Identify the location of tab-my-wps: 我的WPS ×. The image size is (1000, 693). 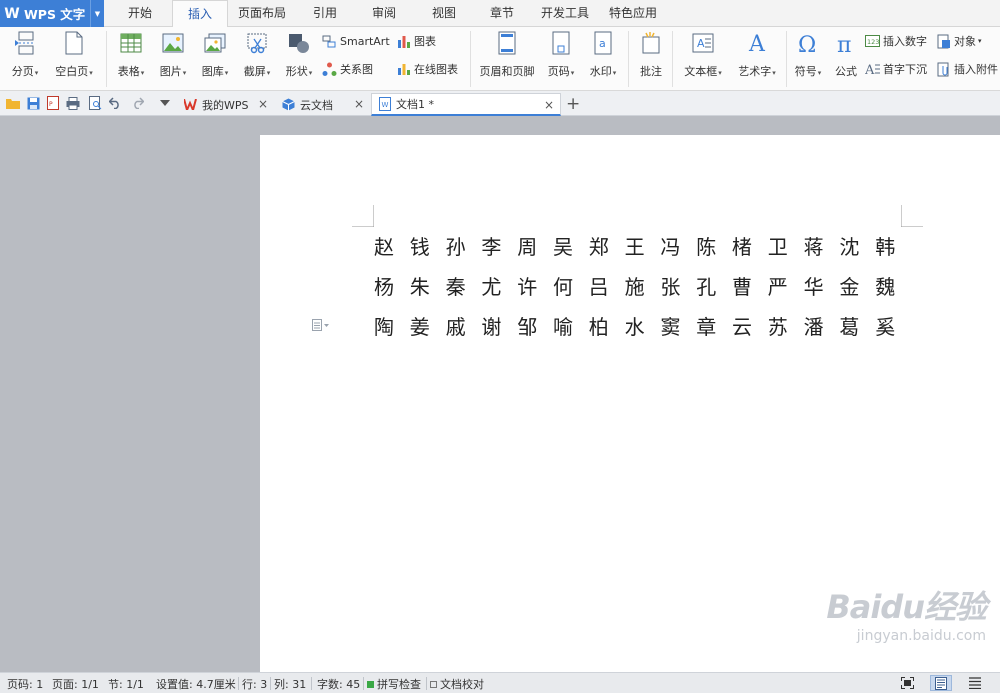
(226, 104).